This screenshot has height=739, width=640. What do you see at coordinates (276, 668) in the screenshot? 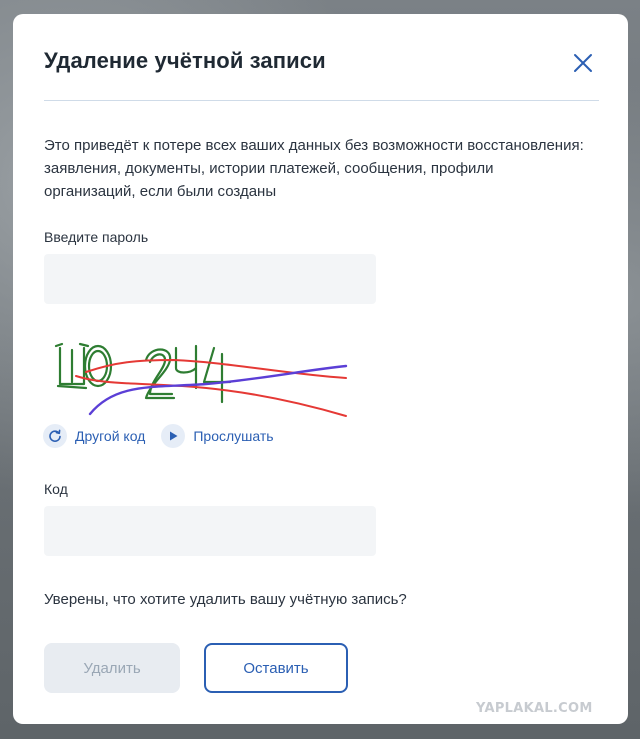
I see `keep-button: Оставить` at bounding box center [276, 668].